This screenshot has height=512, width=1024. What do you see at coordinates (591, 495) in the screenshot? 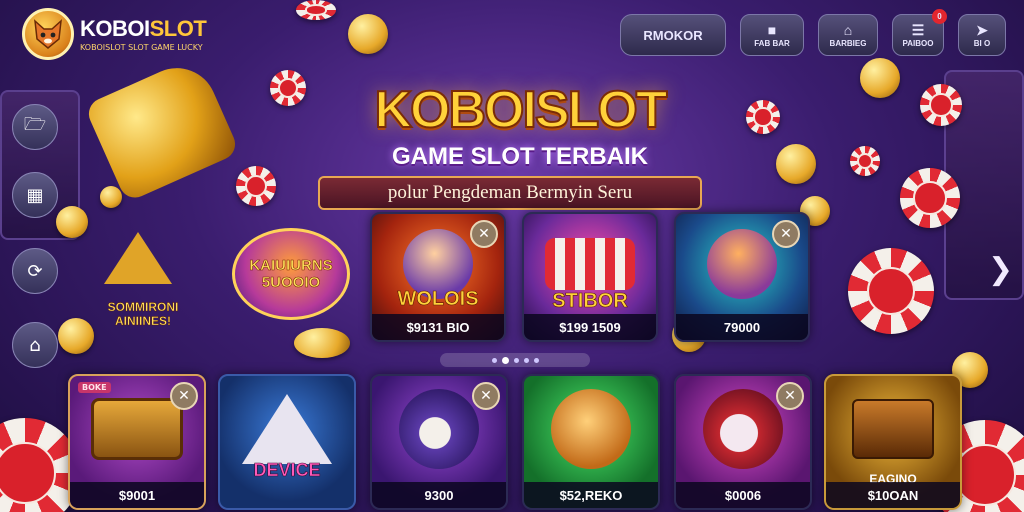
I see `game-price: $52,REKO` at bounding box center [591, 495].